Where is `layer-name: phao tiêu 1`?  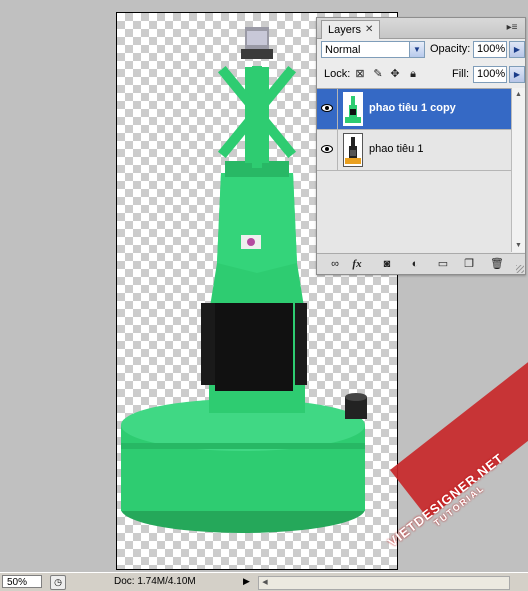
layer-name: phao tiêu 1 is located at coordinates (396, 149).